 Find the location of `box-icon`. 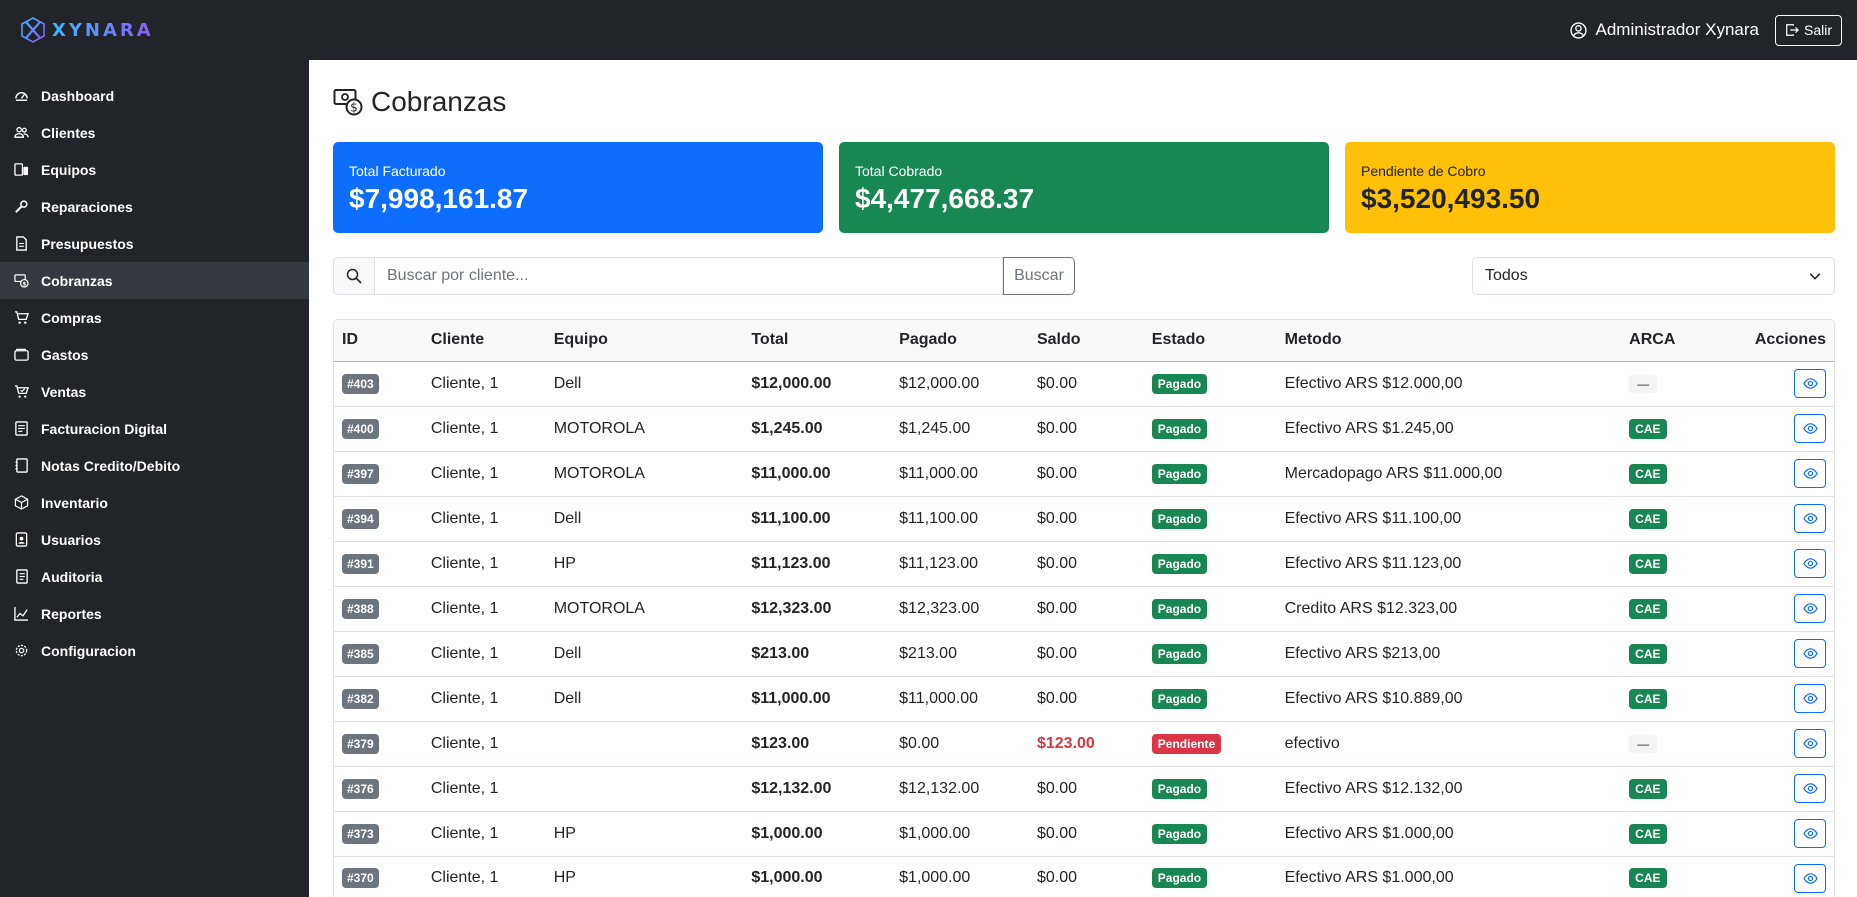

box-icon is located at coordinates (21, 502).